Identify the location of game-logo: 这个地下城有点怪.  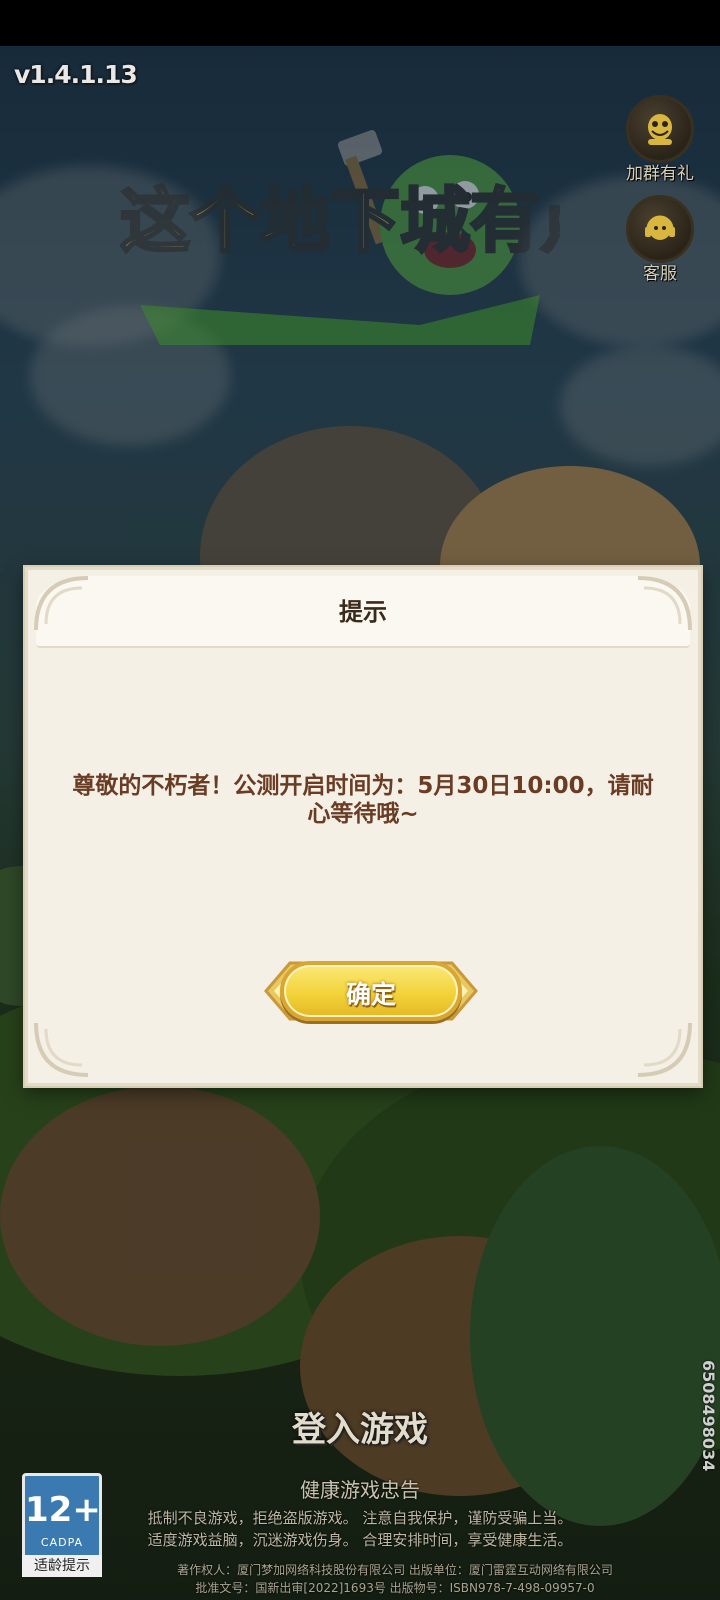
(400, 235).